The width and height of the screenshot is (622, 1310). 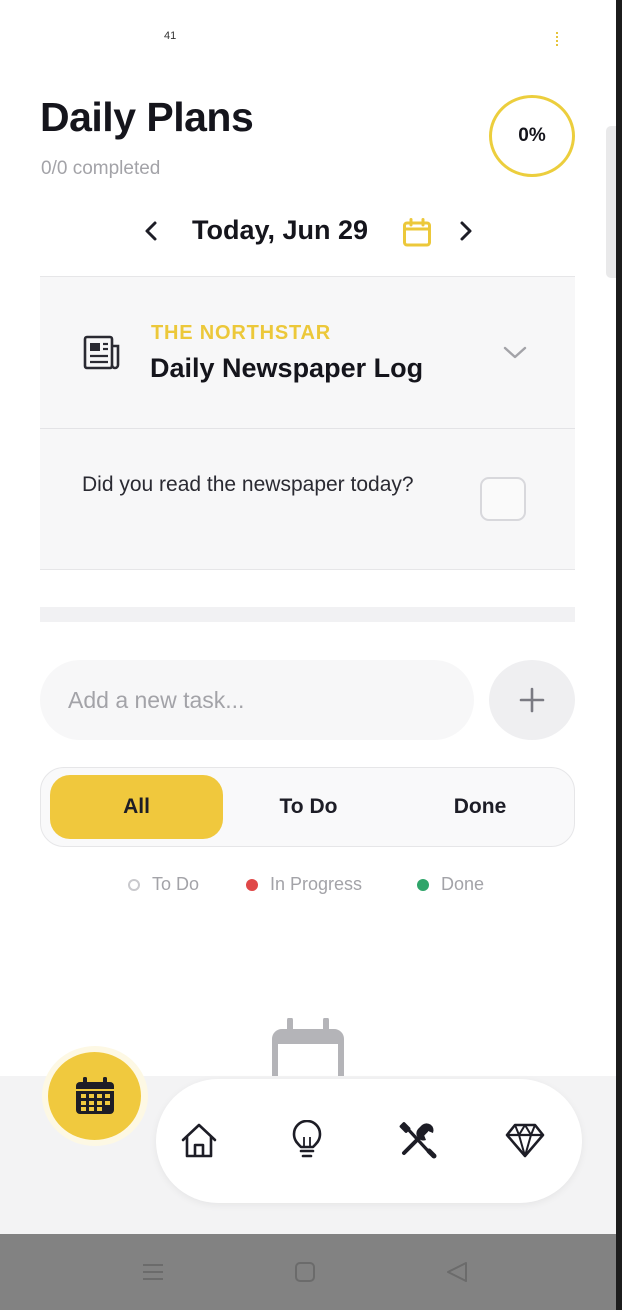 I want to click on system-back-button, so click(x=457, y=1272).